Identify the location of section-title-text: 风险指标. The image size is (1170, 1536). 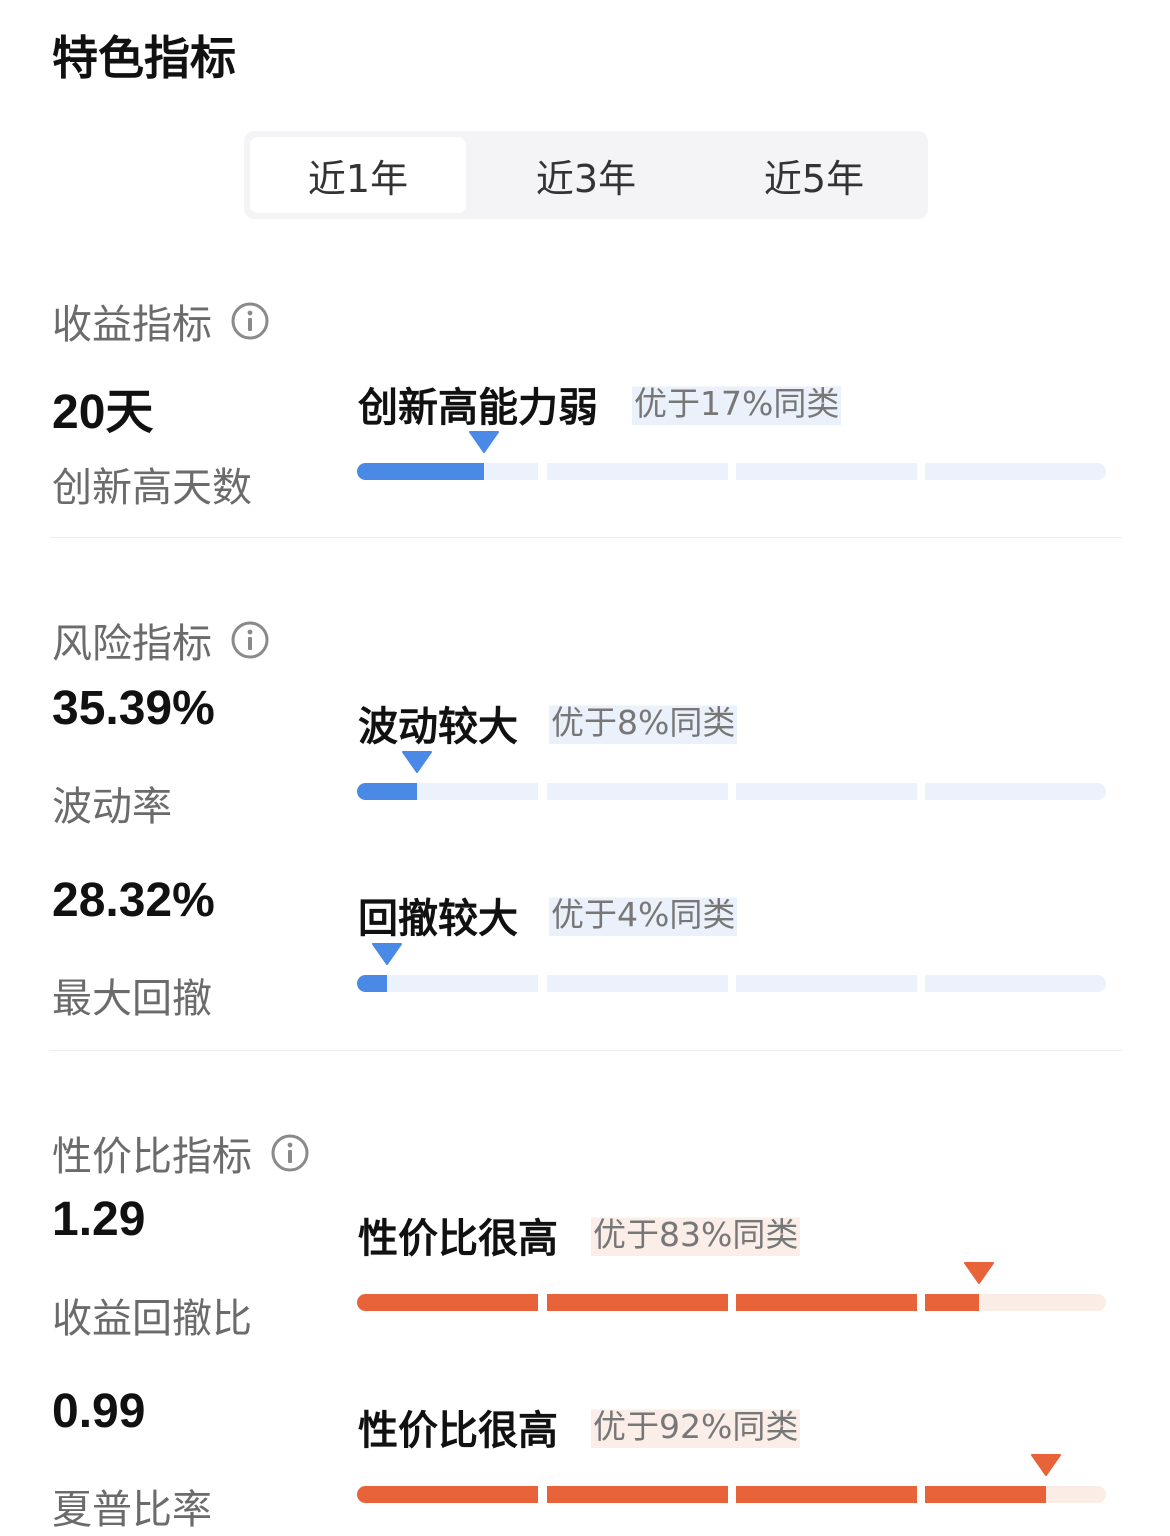
(132, 644).